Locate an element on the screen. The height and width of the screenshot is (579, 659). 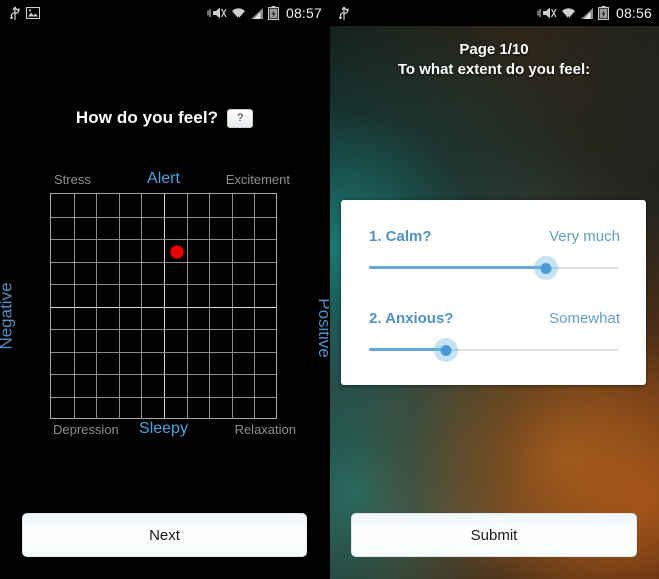
question-1-row: 1. Calm? Very much is located at coordinates (493, 236).